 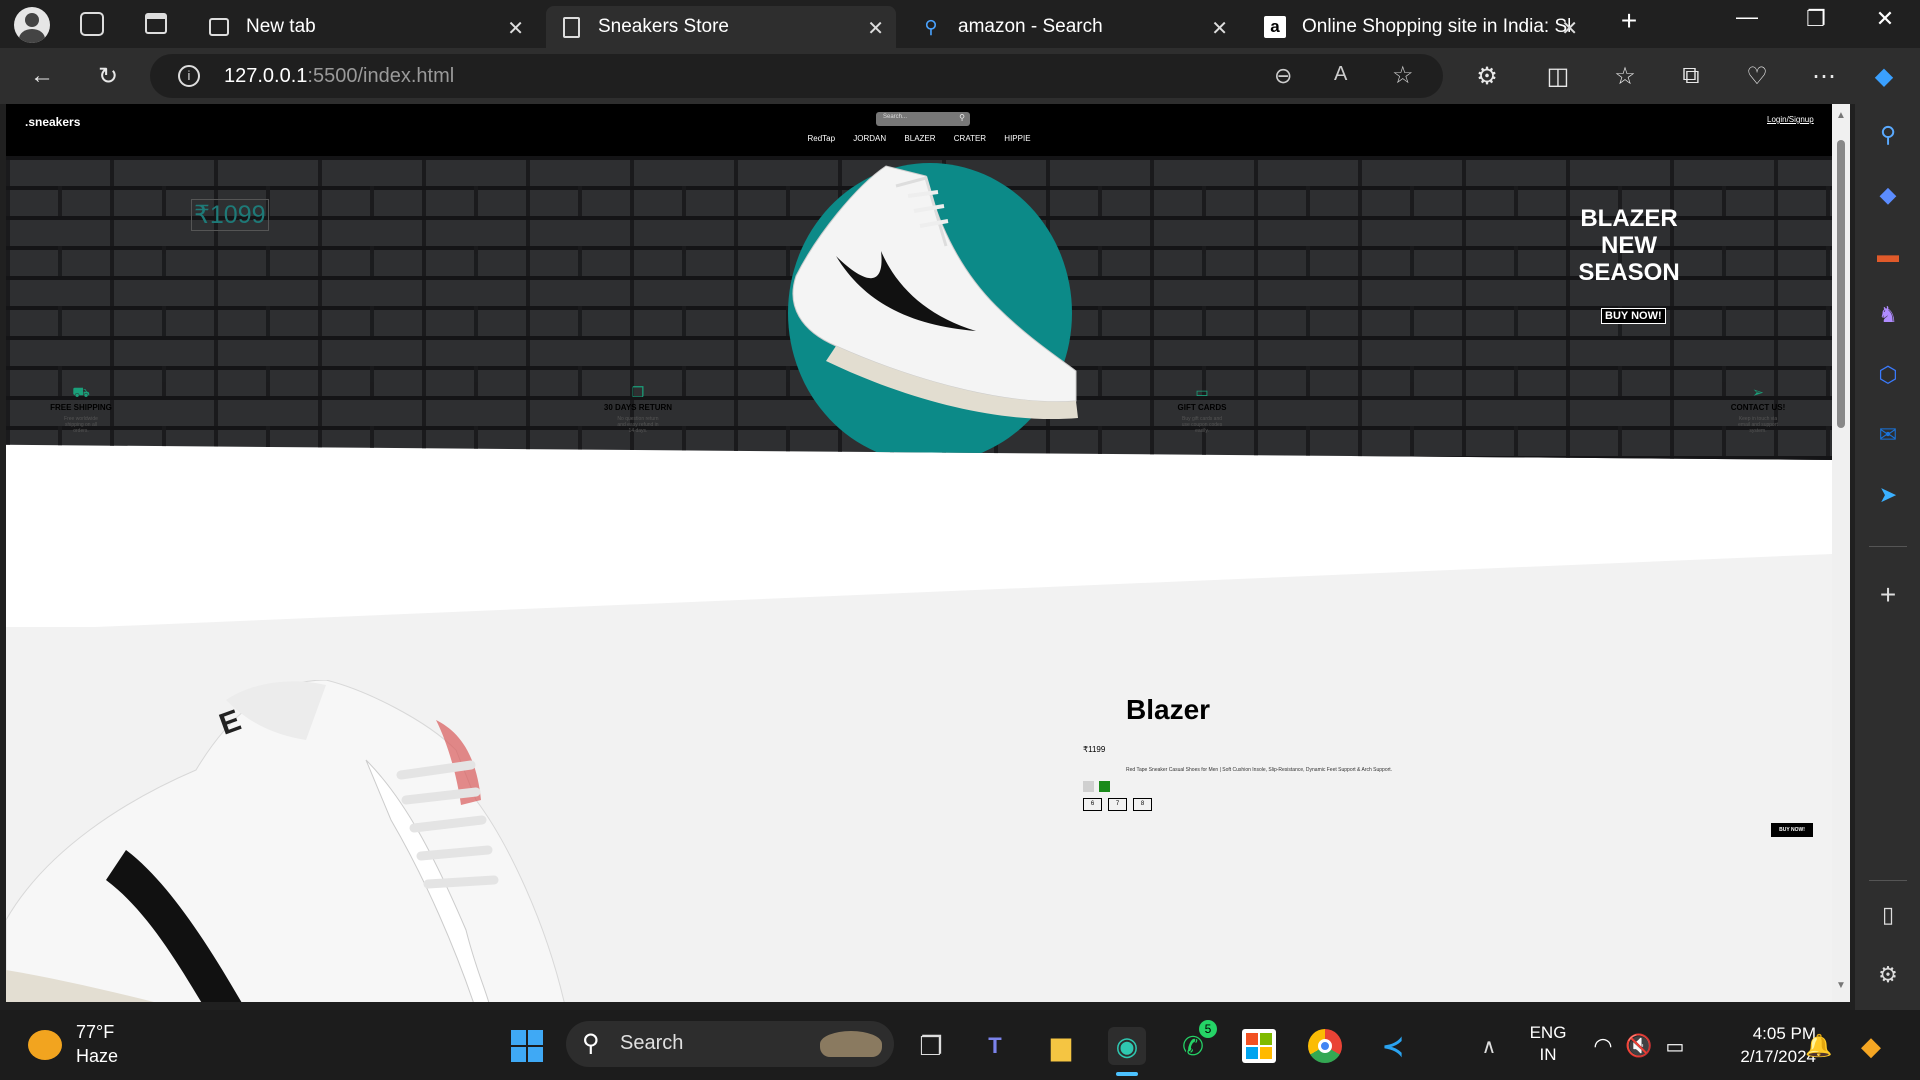 I want to click on microsoft-store-icon, so click(x=1259, y=1046).